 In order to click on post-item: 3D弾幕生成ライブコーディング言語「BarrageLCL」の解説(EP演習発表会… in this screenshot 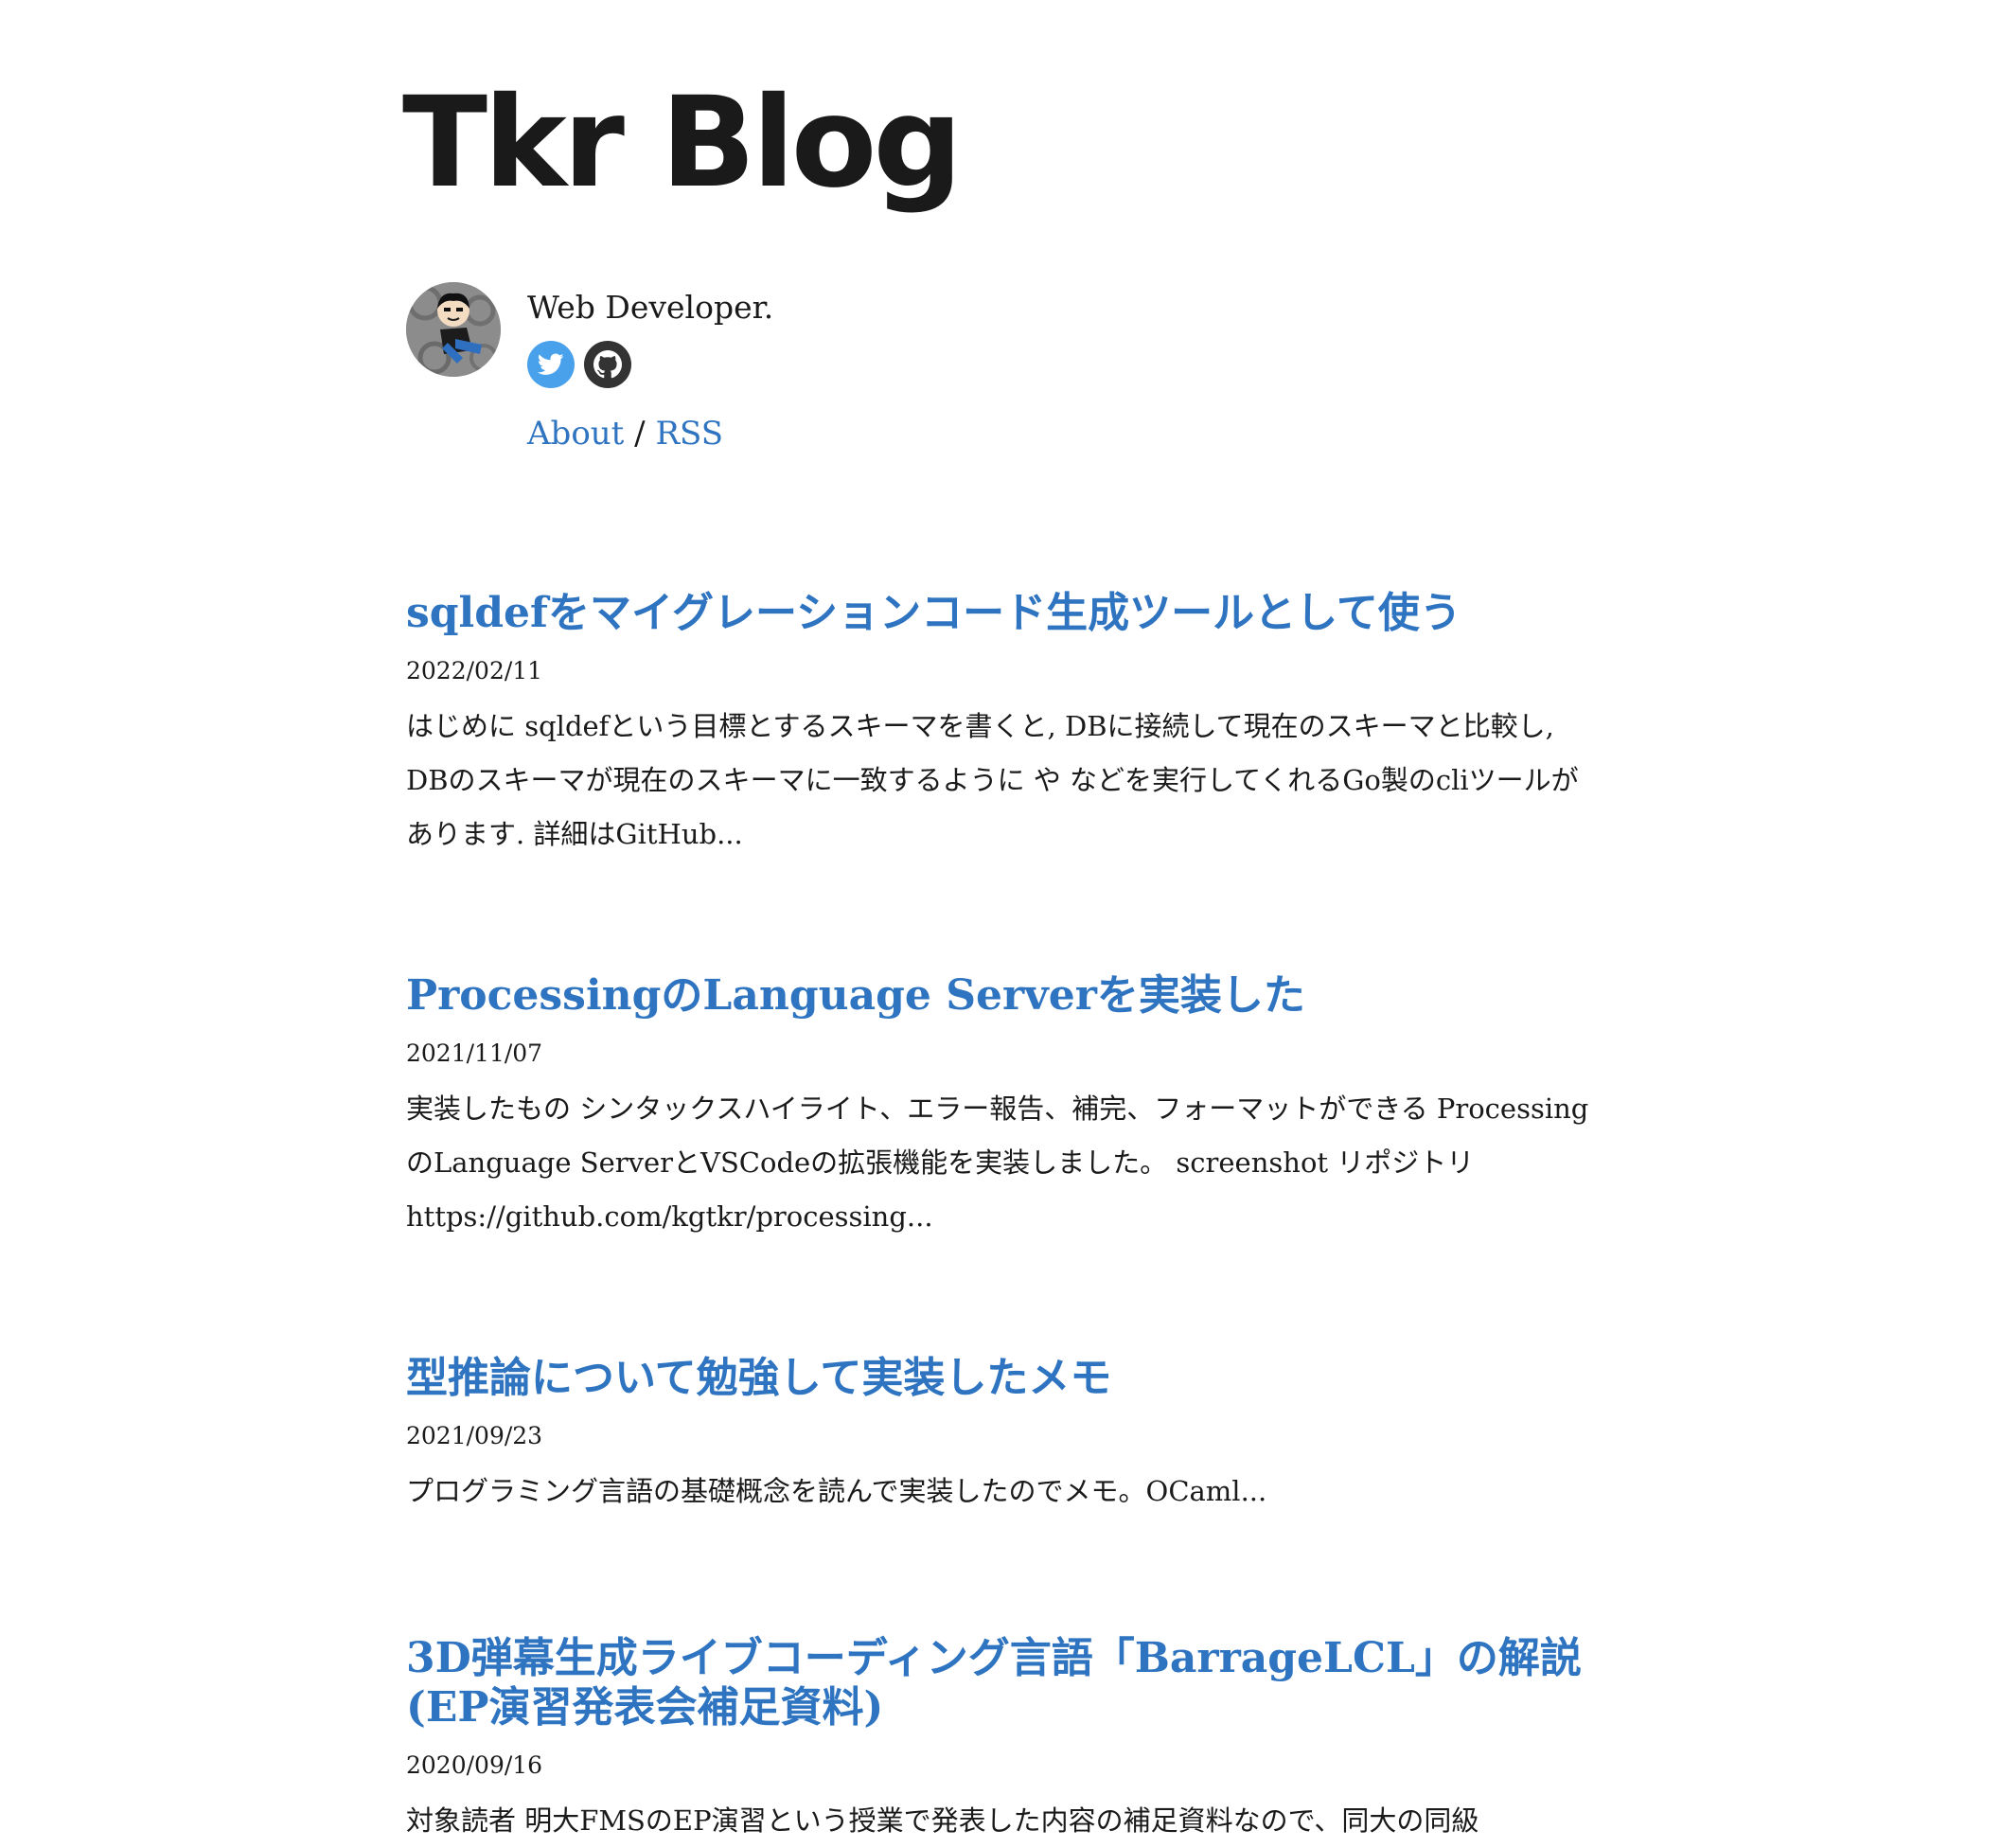, I will do `click(1002, 1741)`.